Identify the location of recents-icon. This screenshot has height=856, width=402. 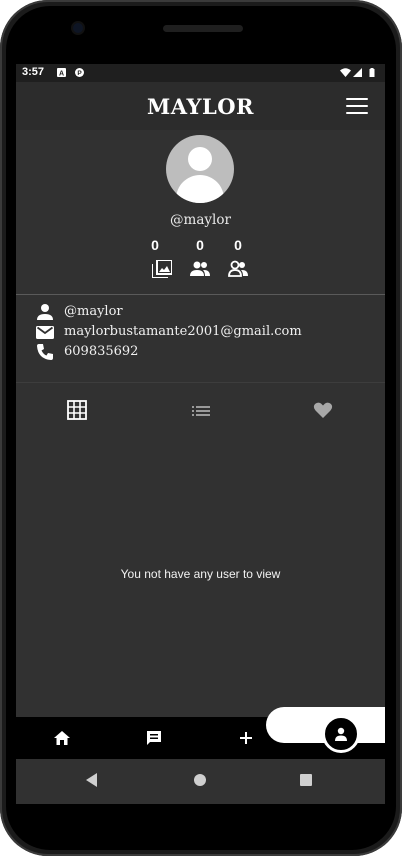
(306, 780).